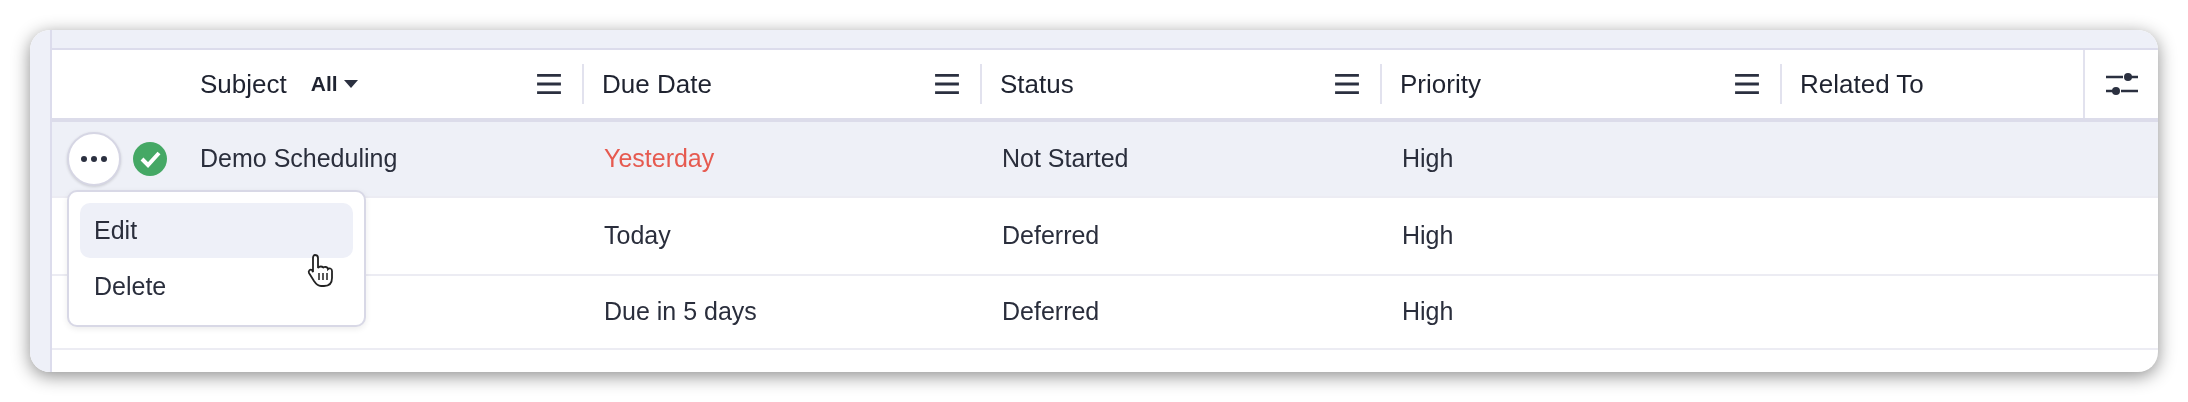 This screenshot has height=402, width=2188. Describe the element at coordinates (1037, 84) in the screenshot. I see `column-header: Status` at that location.